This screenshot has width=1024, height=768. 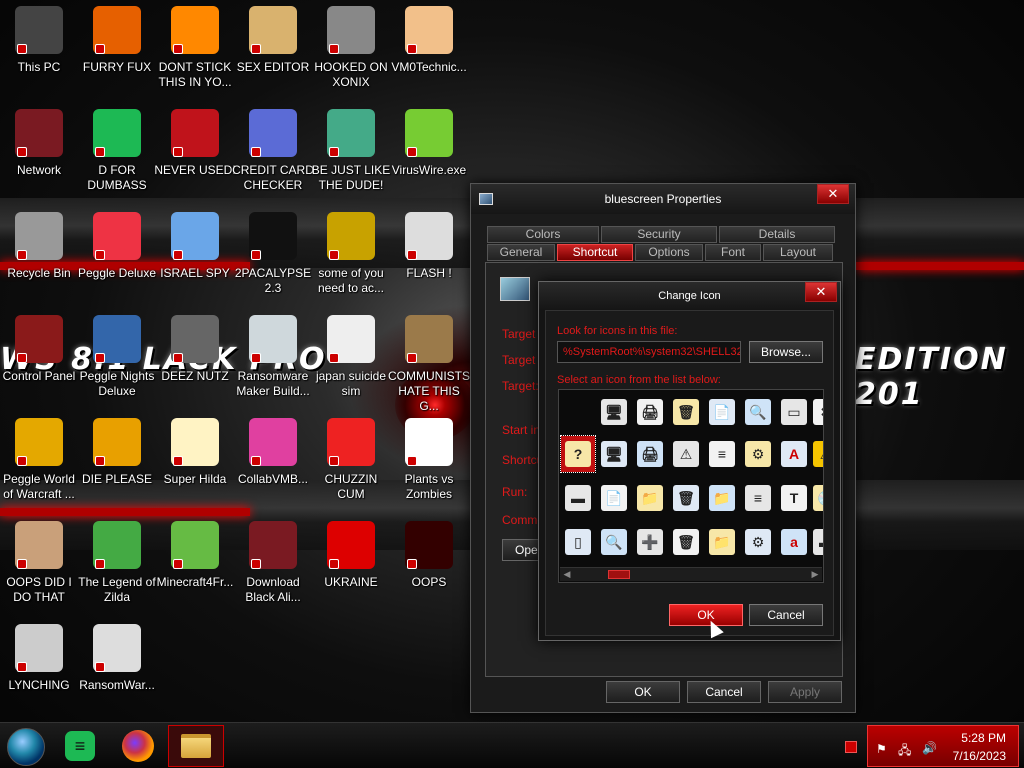 I want to click on show-hidden-icons-icon, so click(x=851, y=747).